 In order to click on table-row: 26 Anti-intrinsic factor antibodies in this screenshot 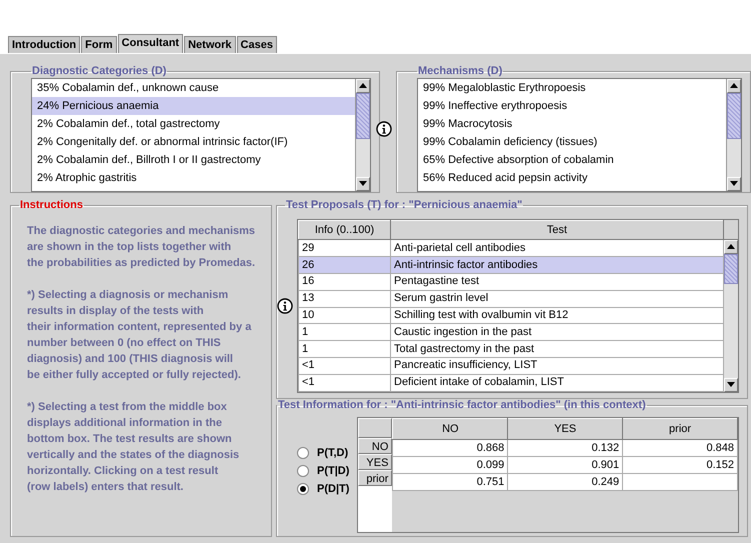, I will do `click(511, 265)`.